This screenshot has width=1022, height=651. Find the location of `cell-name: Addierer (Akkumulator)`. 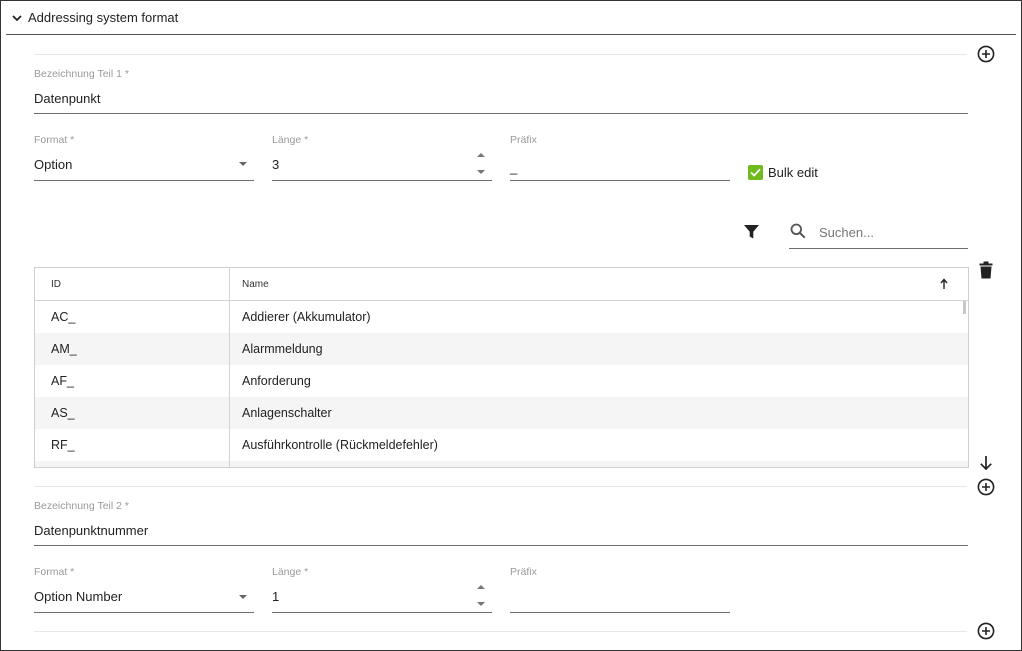

cell-name: Addierer (Akkumulator) is located at coordinates (306, 317).